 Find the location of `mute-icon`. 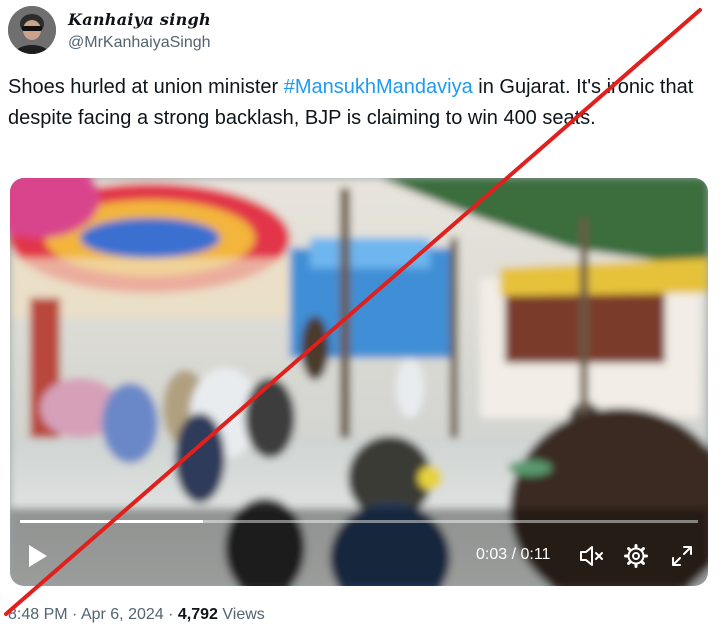

mute-icon is located at coordinates (591, 556).